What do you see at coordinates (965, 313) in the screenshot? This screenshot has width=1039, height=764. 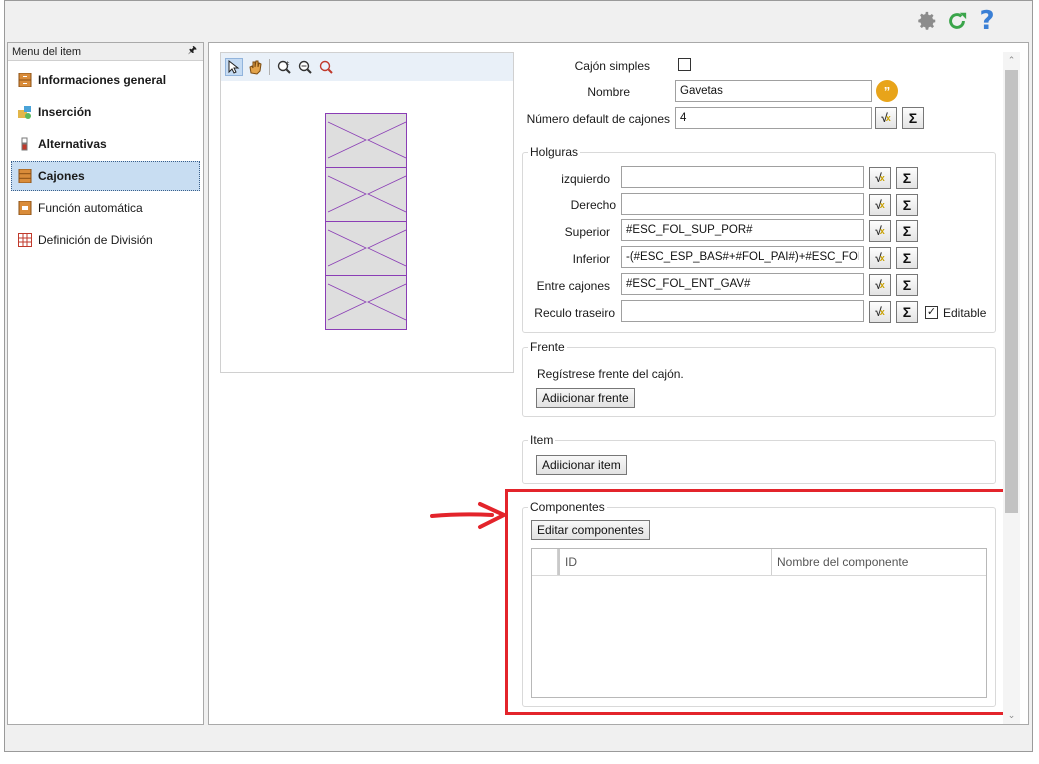 I see `editable-label: Editable` at bounding box center [965, 313].